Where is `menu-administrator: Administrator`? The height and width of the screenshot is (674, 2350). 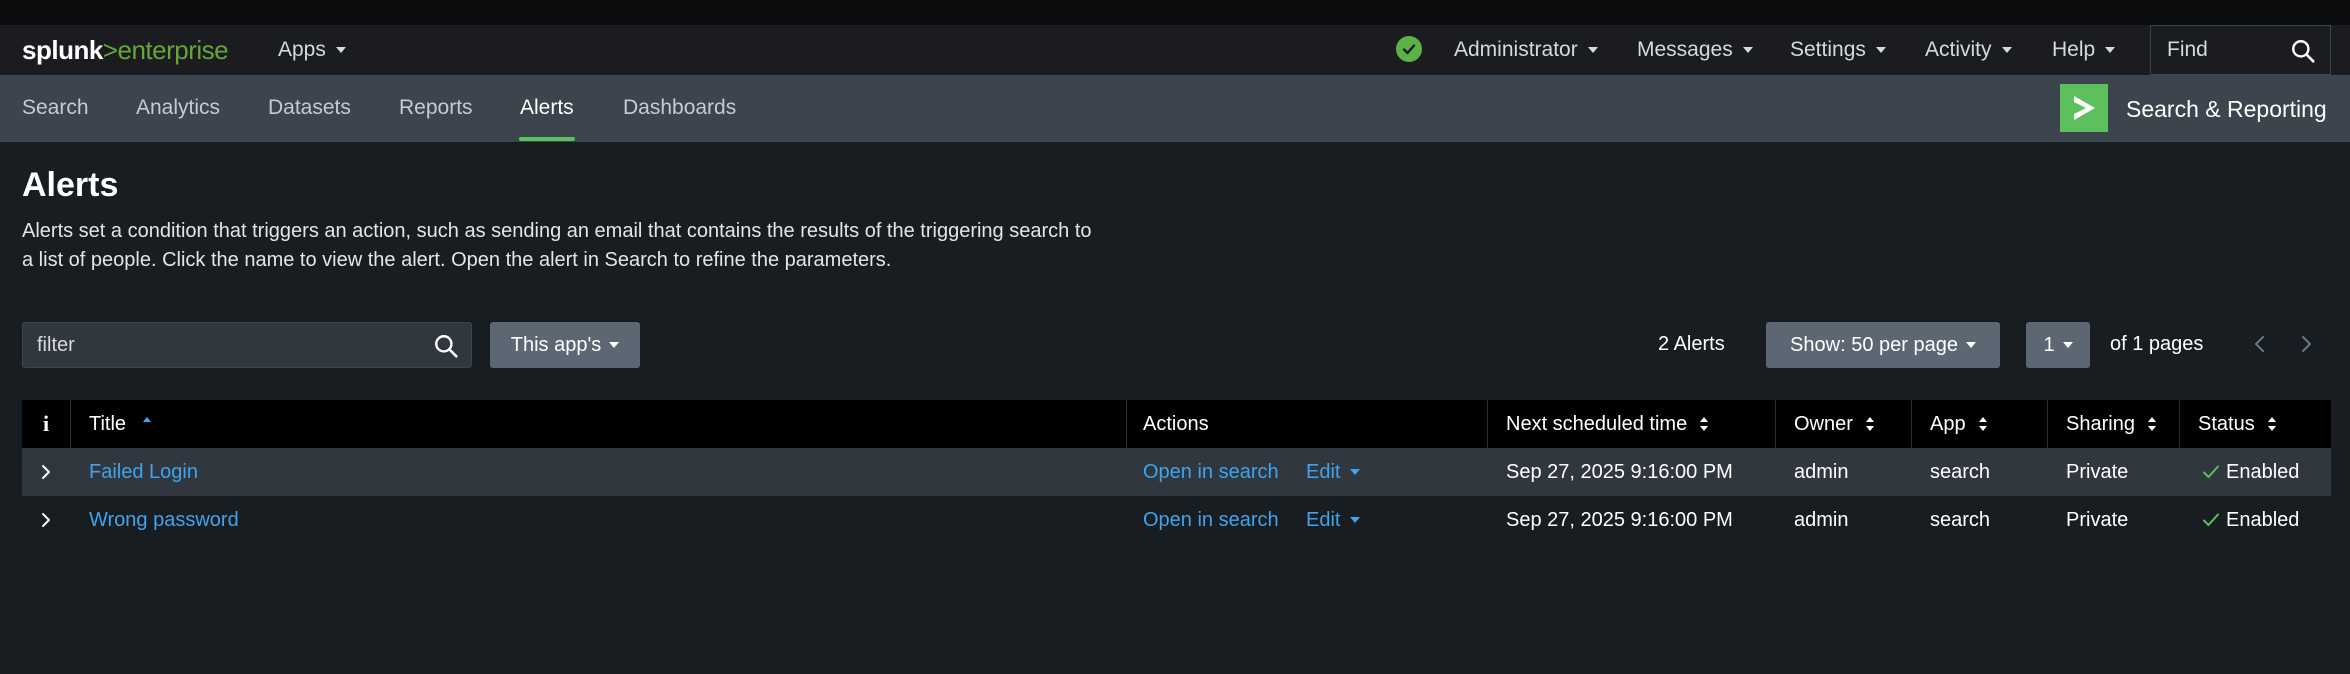 menu-administrator: Administrator is located at coordinates (1526, 50).